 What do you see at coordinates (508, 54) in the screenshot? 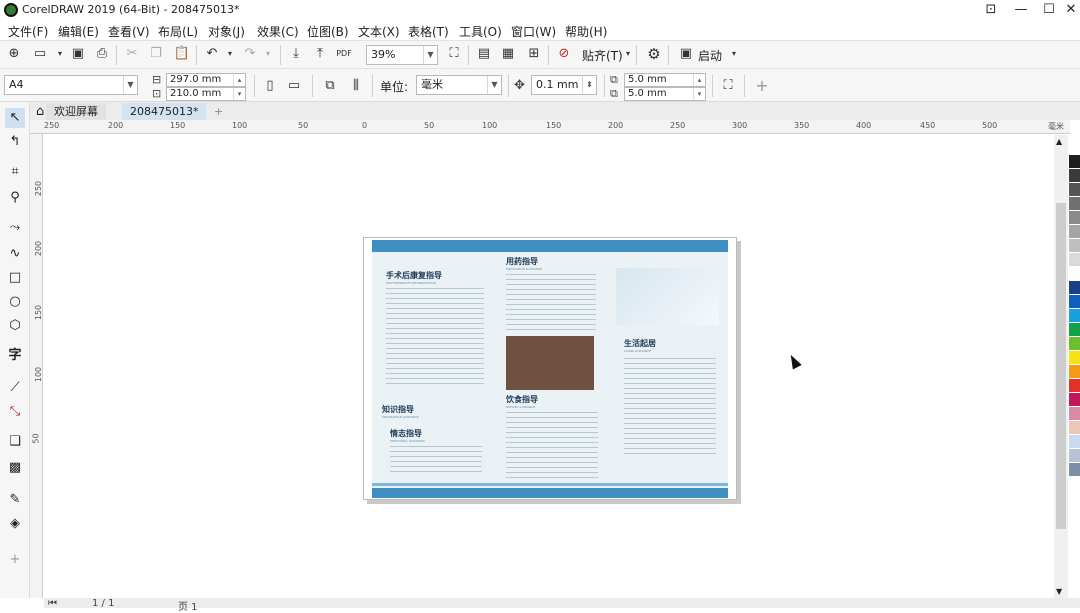
I see `show-grid-icon: ▦` at bounding box center [508, 54].